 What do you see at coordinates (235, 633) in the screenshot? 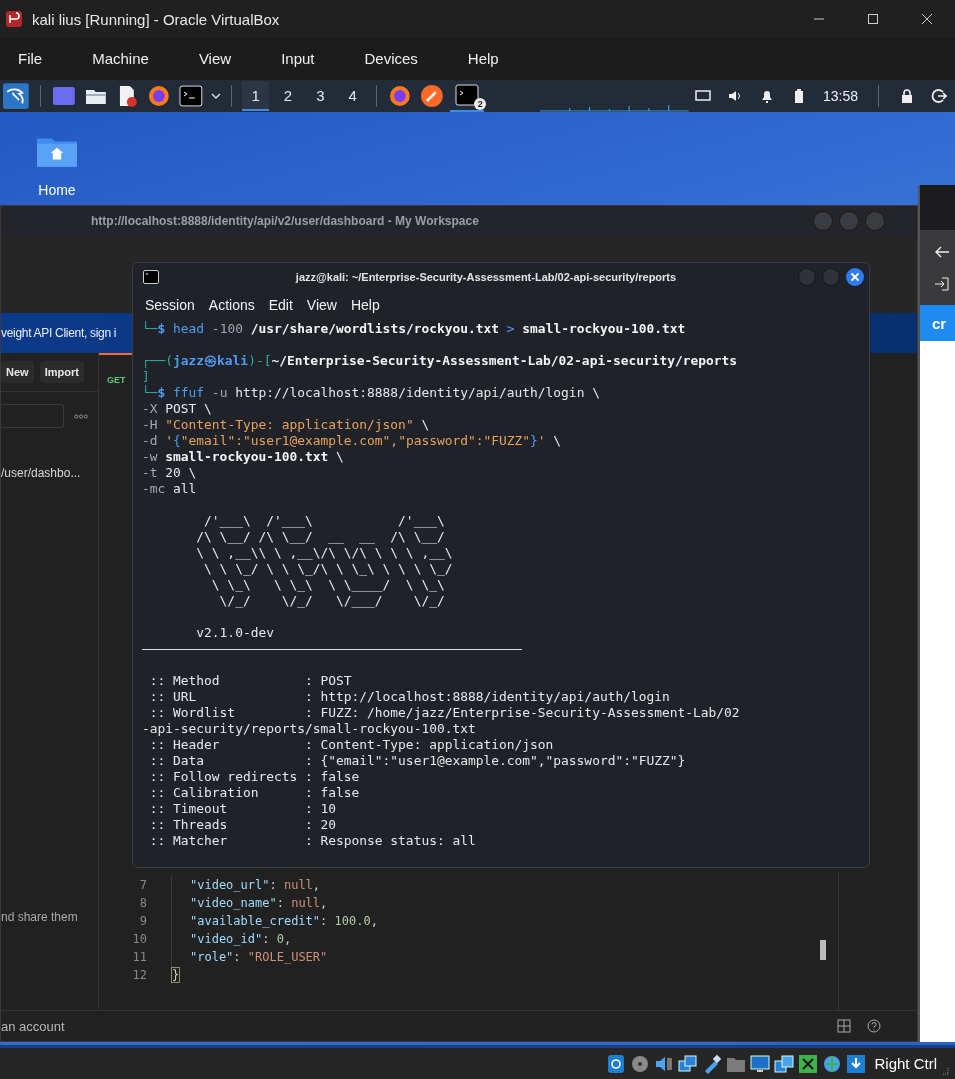
I see `terminal-line: v2.1.0-dev` at bounding box center [235, 633].